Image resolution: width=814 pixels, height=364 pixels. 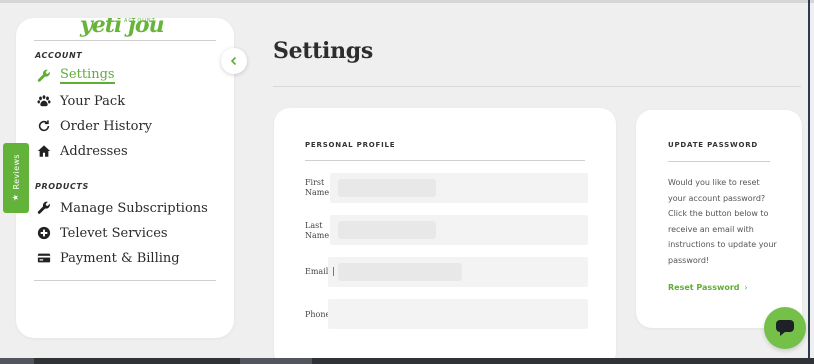 I want to click on reviews-tab: Reviews ★, so click(x=16, y=178).